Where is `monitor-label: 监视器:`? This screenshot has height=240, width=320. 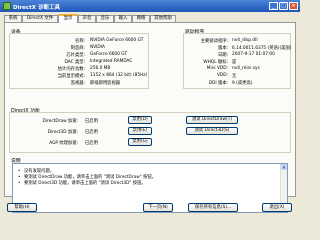 monitor-label: 监视器: is located at coordinates (77, 83).